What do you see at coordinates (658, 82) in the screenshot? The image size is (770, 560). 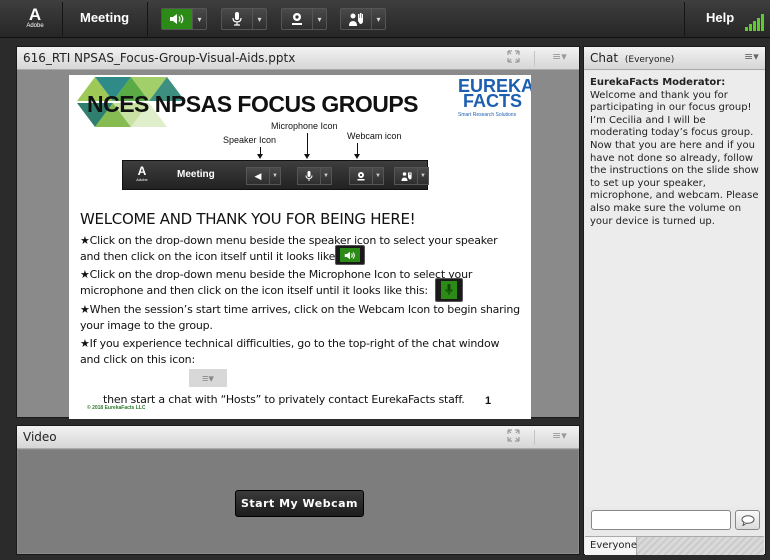 I see `chat-message-sender: EurekaFacts Moderator:` at bounding box center [658, 82].